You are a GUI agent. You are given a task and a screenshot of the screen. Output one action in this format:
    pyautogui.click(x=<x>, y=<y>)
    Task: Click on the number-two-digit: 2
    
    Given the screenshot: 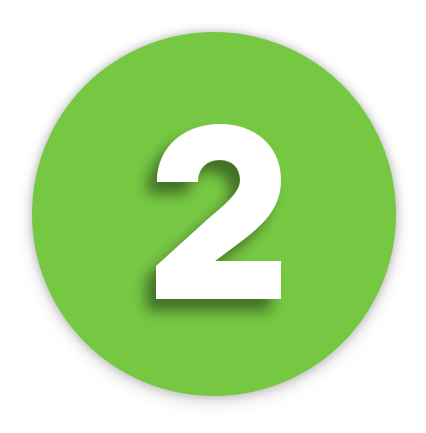 What is the action you would take?
    pyautogui.click(x=218, y=211)
    